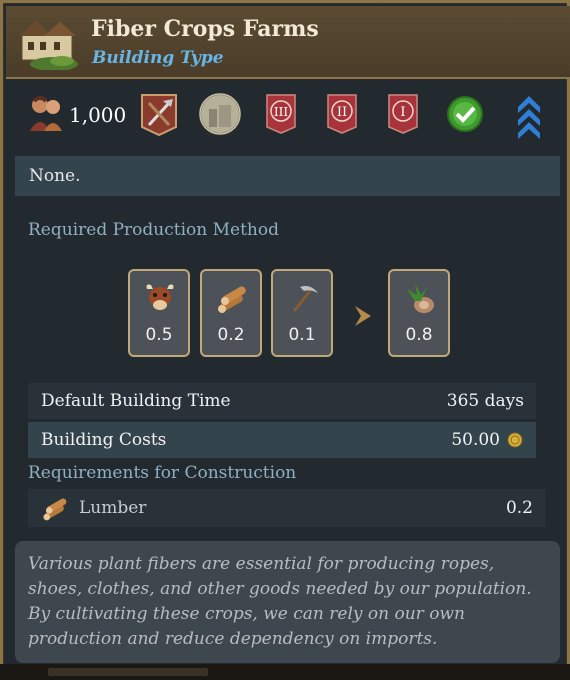 The height and width of the screenshot is (680, 570). I want to click on requirement-row-lumber: Lumber 0.2, so click(286, 508).